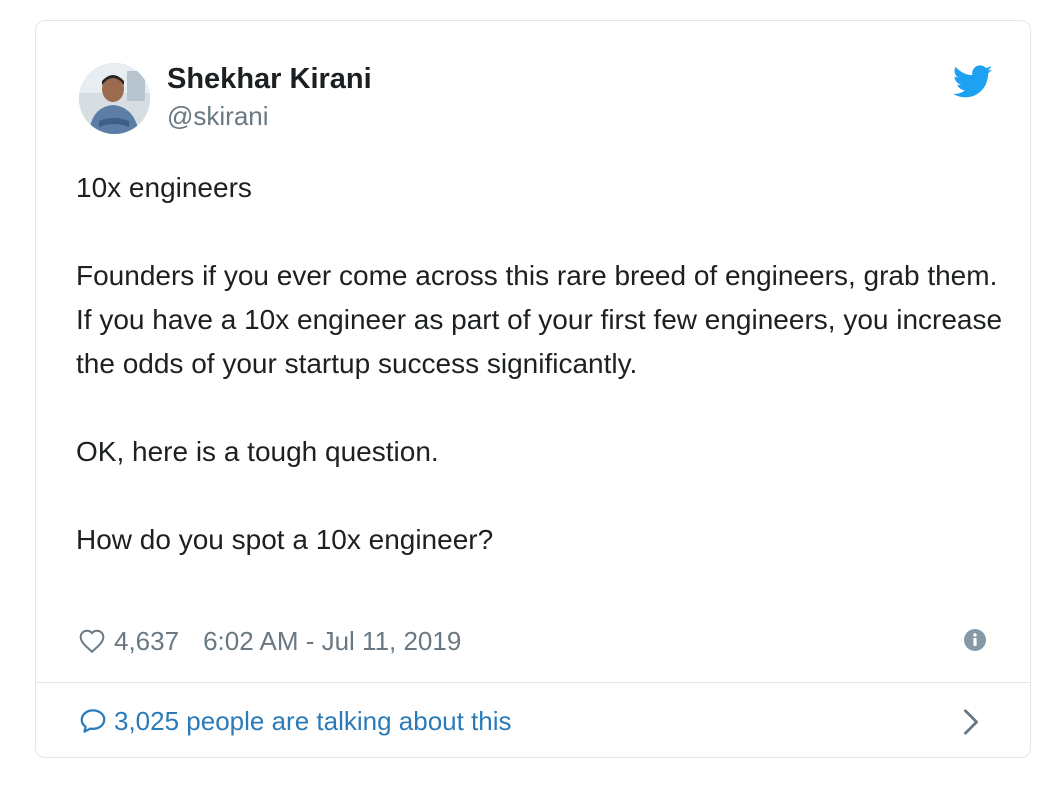  What do you see at coordinates (533, 682) in the screenshot?
I see `divider` at bounding box center [533, 682].